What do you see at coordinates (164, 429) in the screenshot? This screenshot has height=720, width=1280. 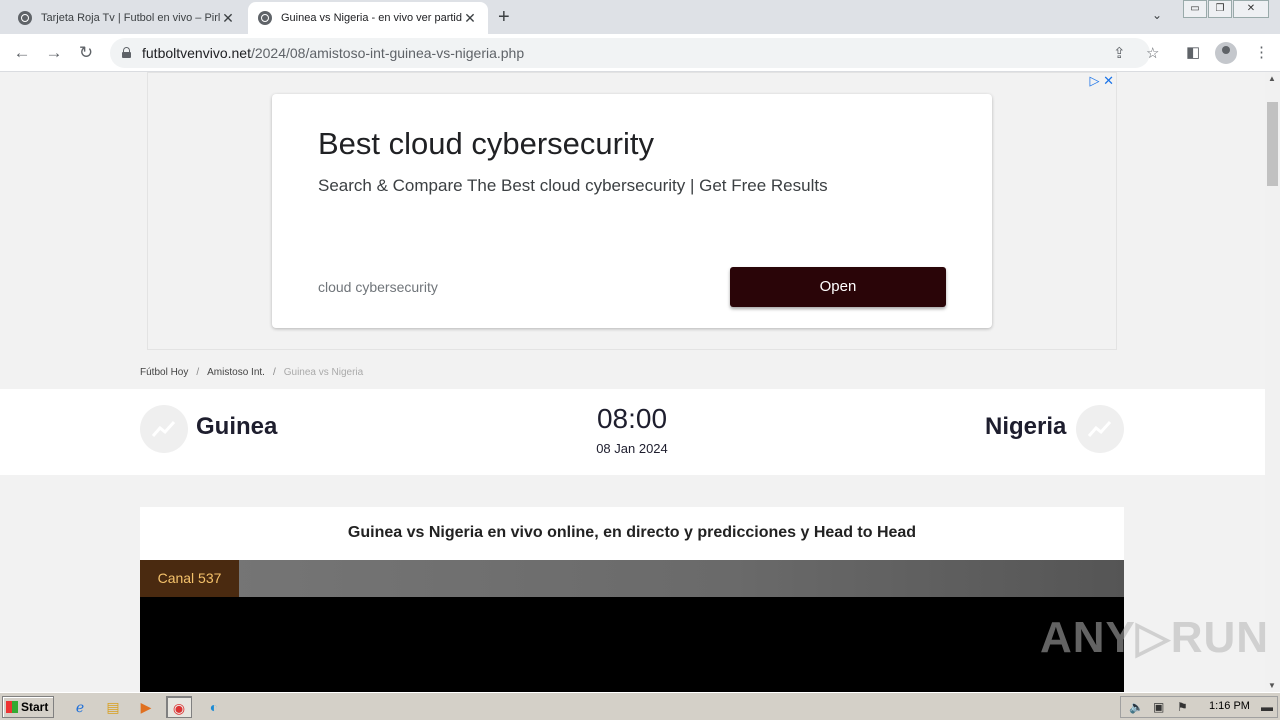 I see `home-team-logo-icon` at bounding box center [164, 429].